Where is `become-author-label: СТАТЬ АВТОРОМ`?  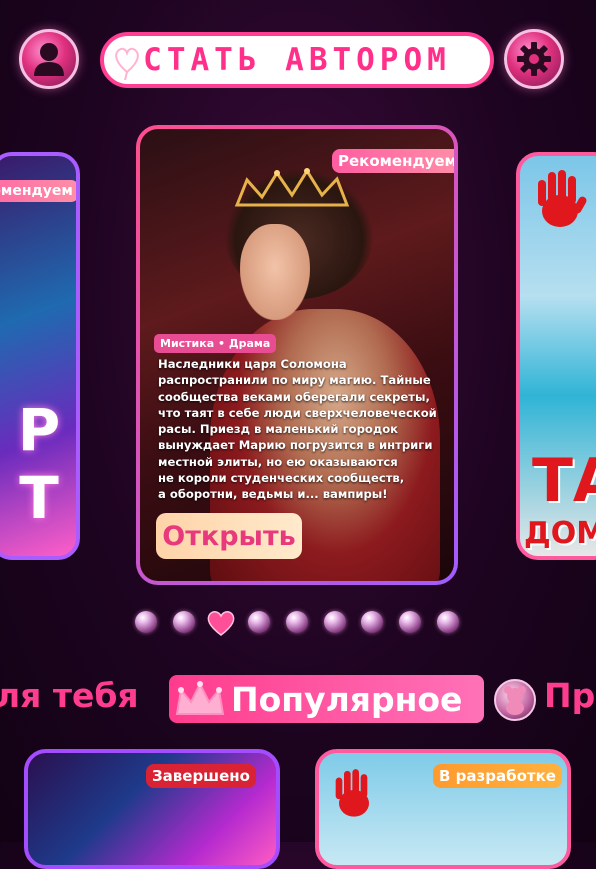 become-author-label: СТАТЬ АВТОРОМ is located at coordinates (297, 60).